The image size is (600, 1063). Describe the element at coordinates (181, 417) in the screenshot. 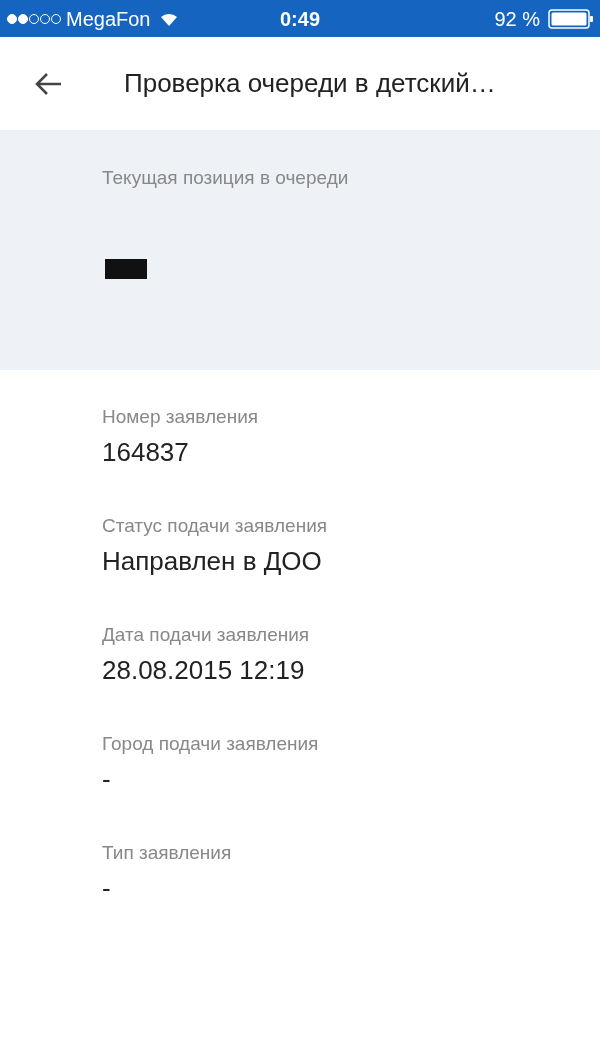

I see `field-label: Номер заявления` at that location.